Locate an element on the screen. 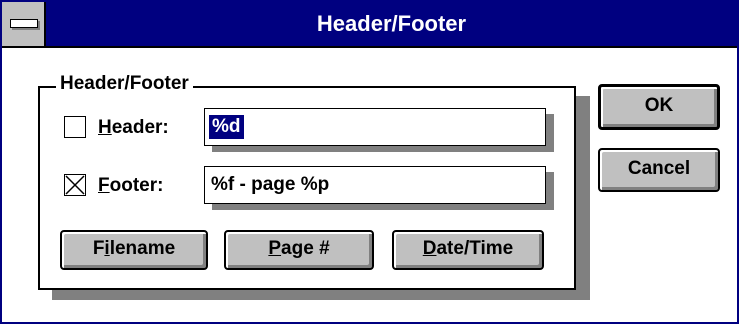  date-time-button-accelerator: D is located at coordinates (429, 248).